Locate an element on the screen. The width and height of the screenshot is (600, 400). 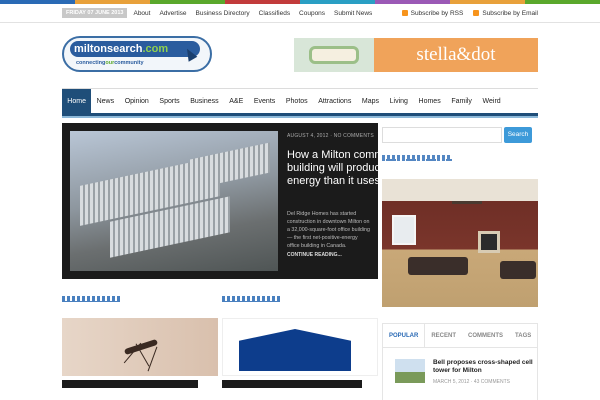
rss-icon is located at coordinates (404, 12).